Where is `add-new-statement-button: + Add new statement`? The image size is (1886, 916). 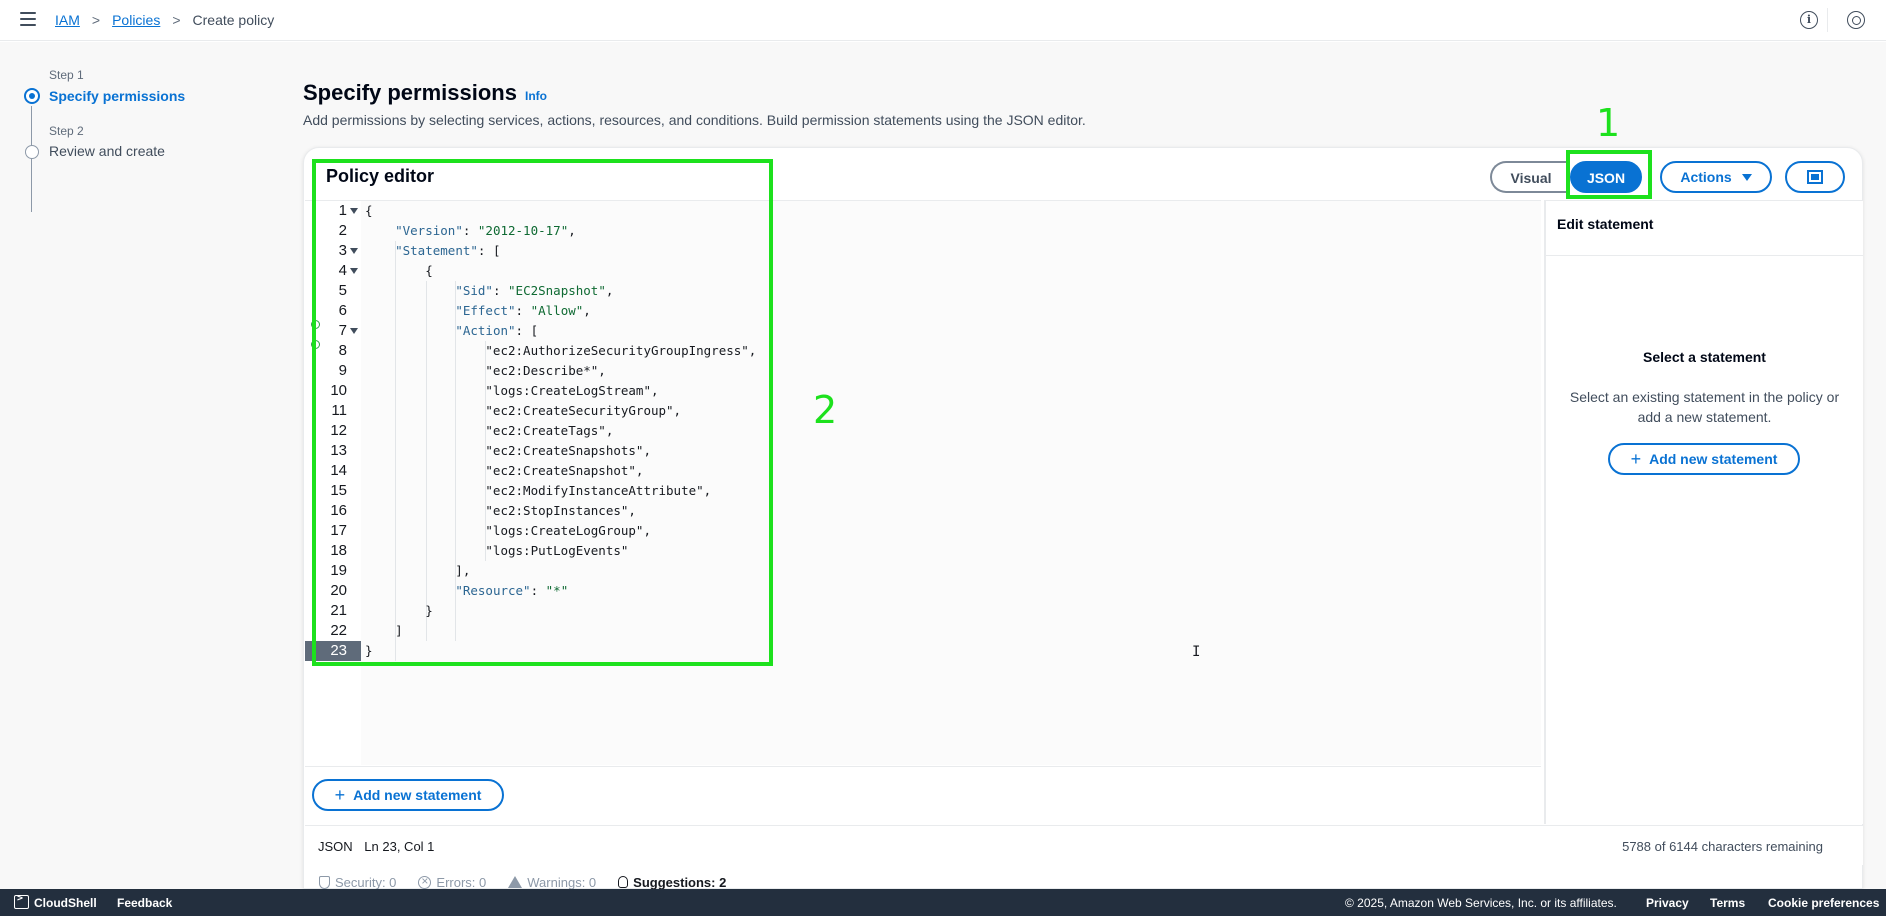 add-new-statement-button: + Add new statement is located at coordinates (408, 795).